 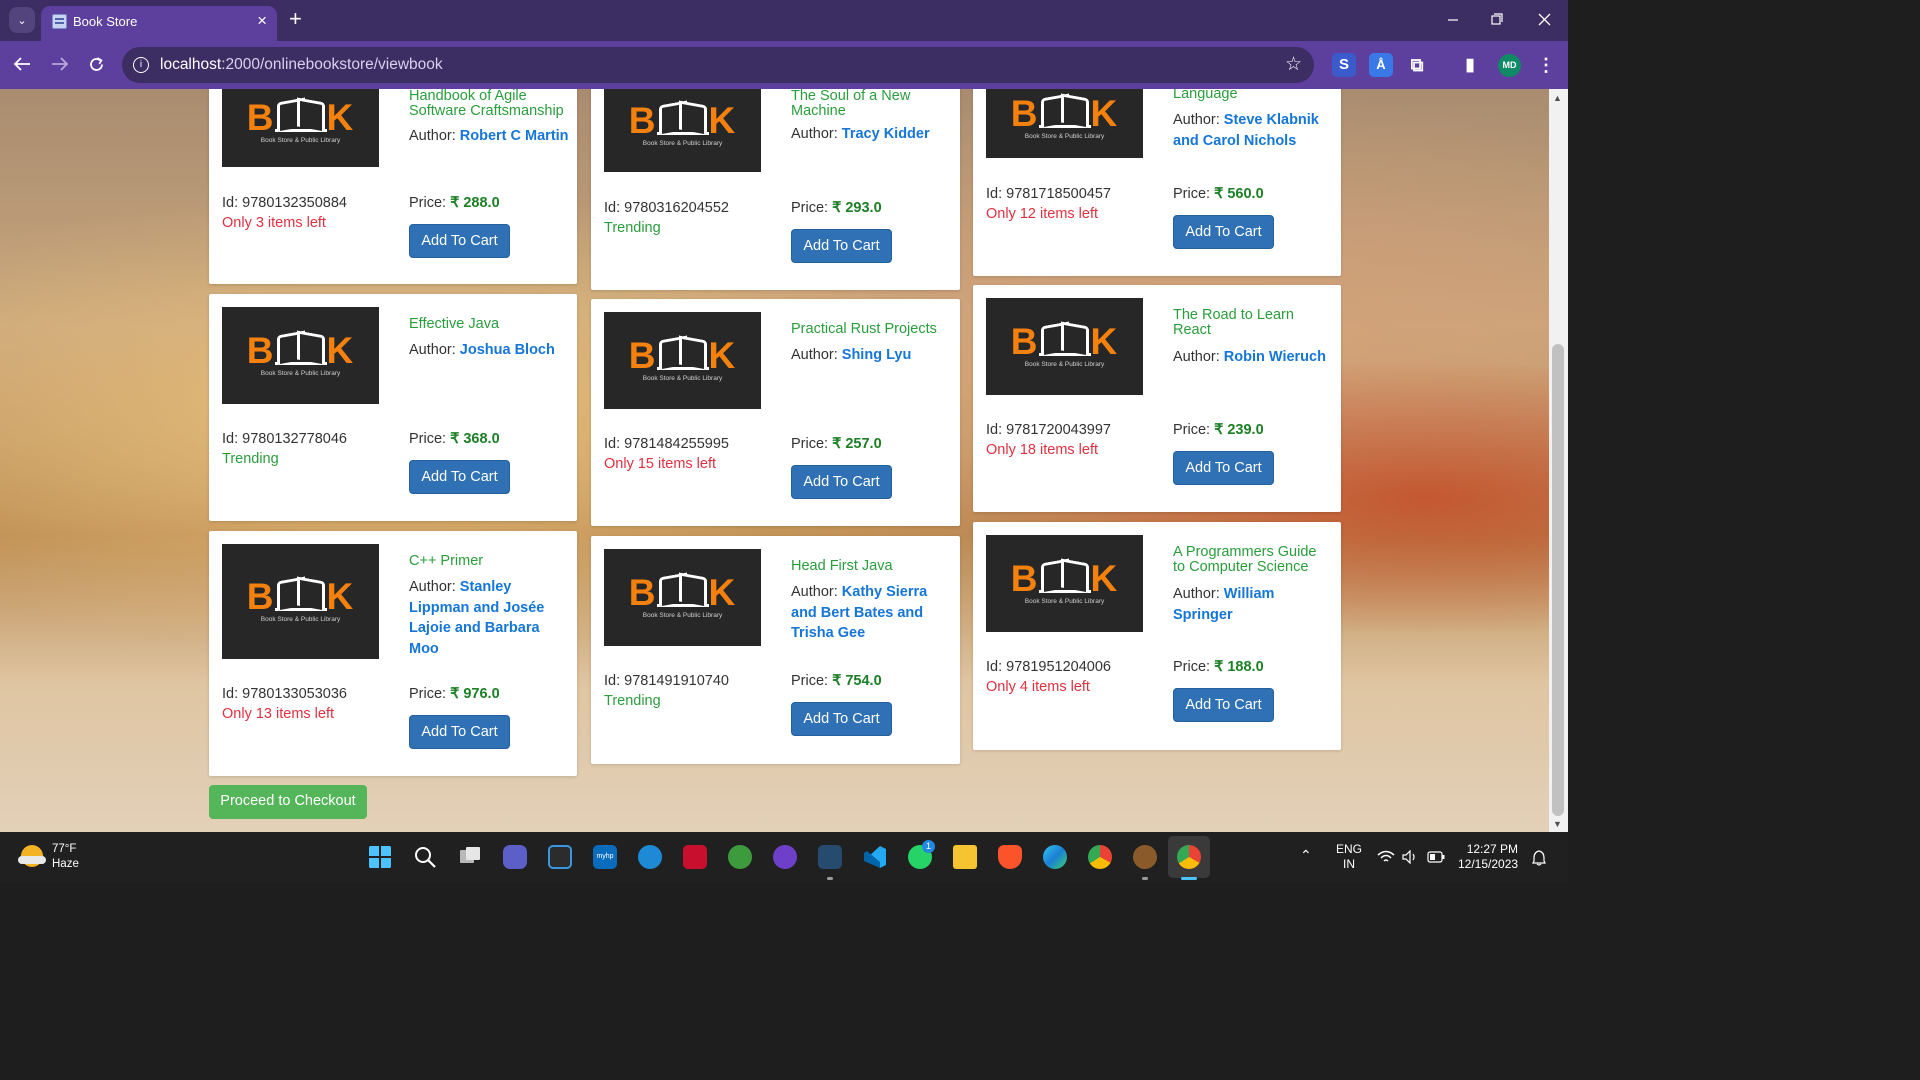 What do you see at coordinates (830, 857) in the screenshot?
I see `mysql-workbench-icon` at bounding box center [830, 857].